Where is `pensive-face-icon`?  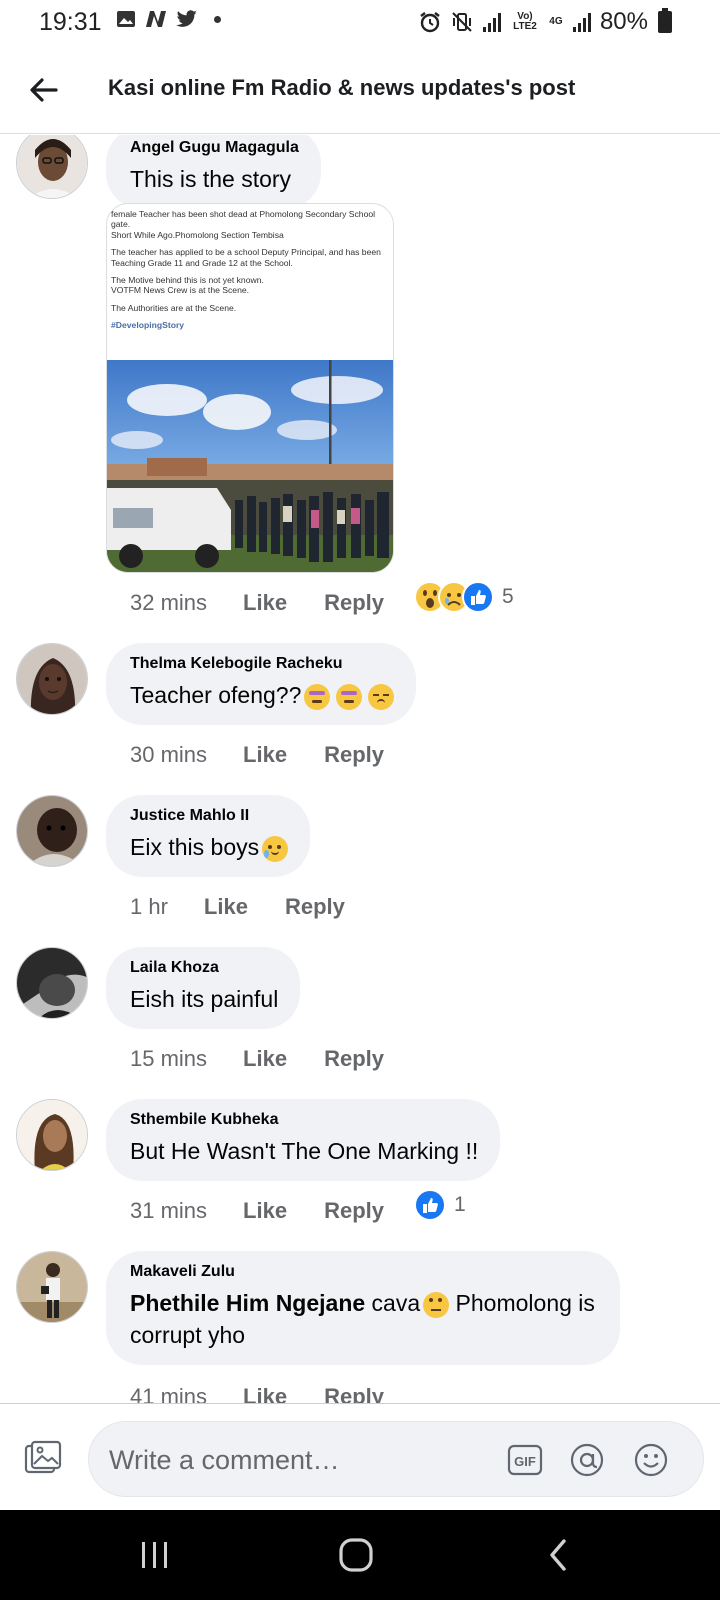 pensive-face-icon is located at coordinates (381, 696).